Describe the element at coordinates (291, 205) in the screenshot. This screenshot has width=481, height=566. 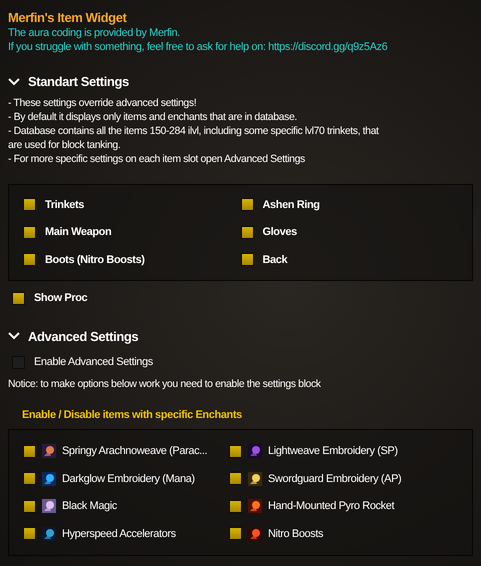
I see `option-label: Ashen Ring` at that location.